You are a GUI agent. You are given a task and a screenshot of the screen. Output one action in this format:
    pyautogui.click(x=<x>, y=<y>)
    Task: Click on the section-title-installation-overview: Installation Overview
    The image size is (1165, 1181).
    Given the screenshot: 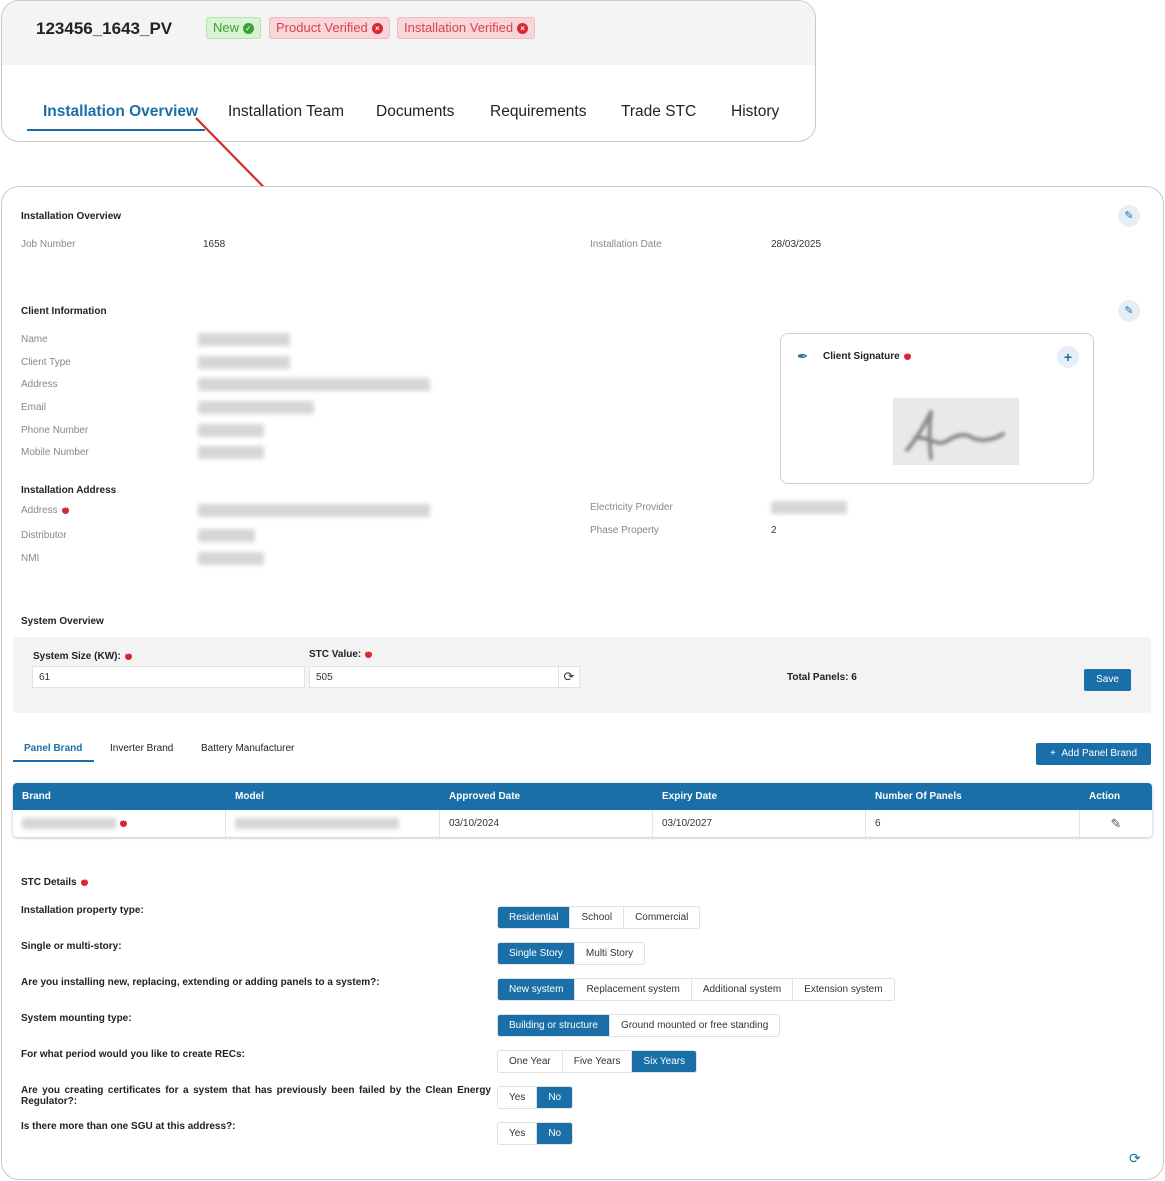 What is the action you would take?
    pyautogui.click(x=71, y=216)
    